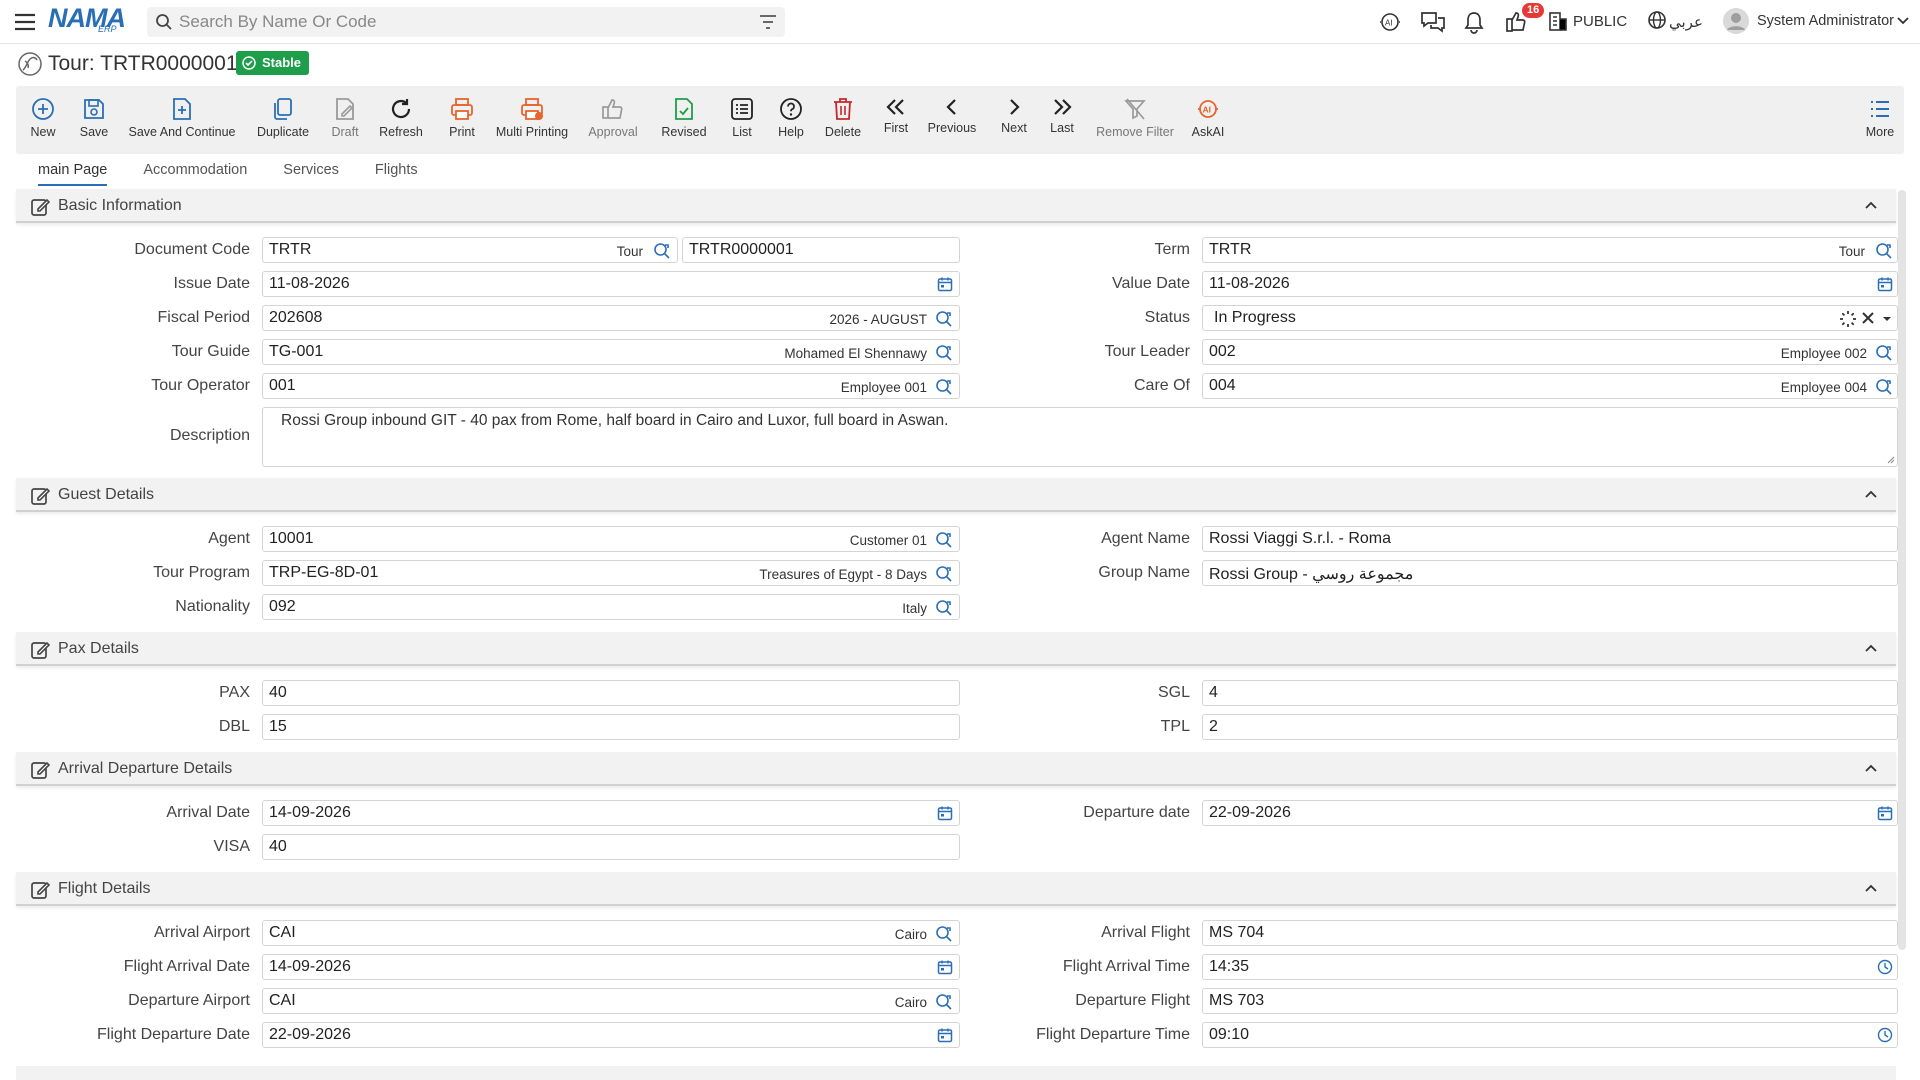 The height and width of the screenshot is (1080, 1920). I want to click on remove-filter-button: Remove Filter, so click(1135, 120).